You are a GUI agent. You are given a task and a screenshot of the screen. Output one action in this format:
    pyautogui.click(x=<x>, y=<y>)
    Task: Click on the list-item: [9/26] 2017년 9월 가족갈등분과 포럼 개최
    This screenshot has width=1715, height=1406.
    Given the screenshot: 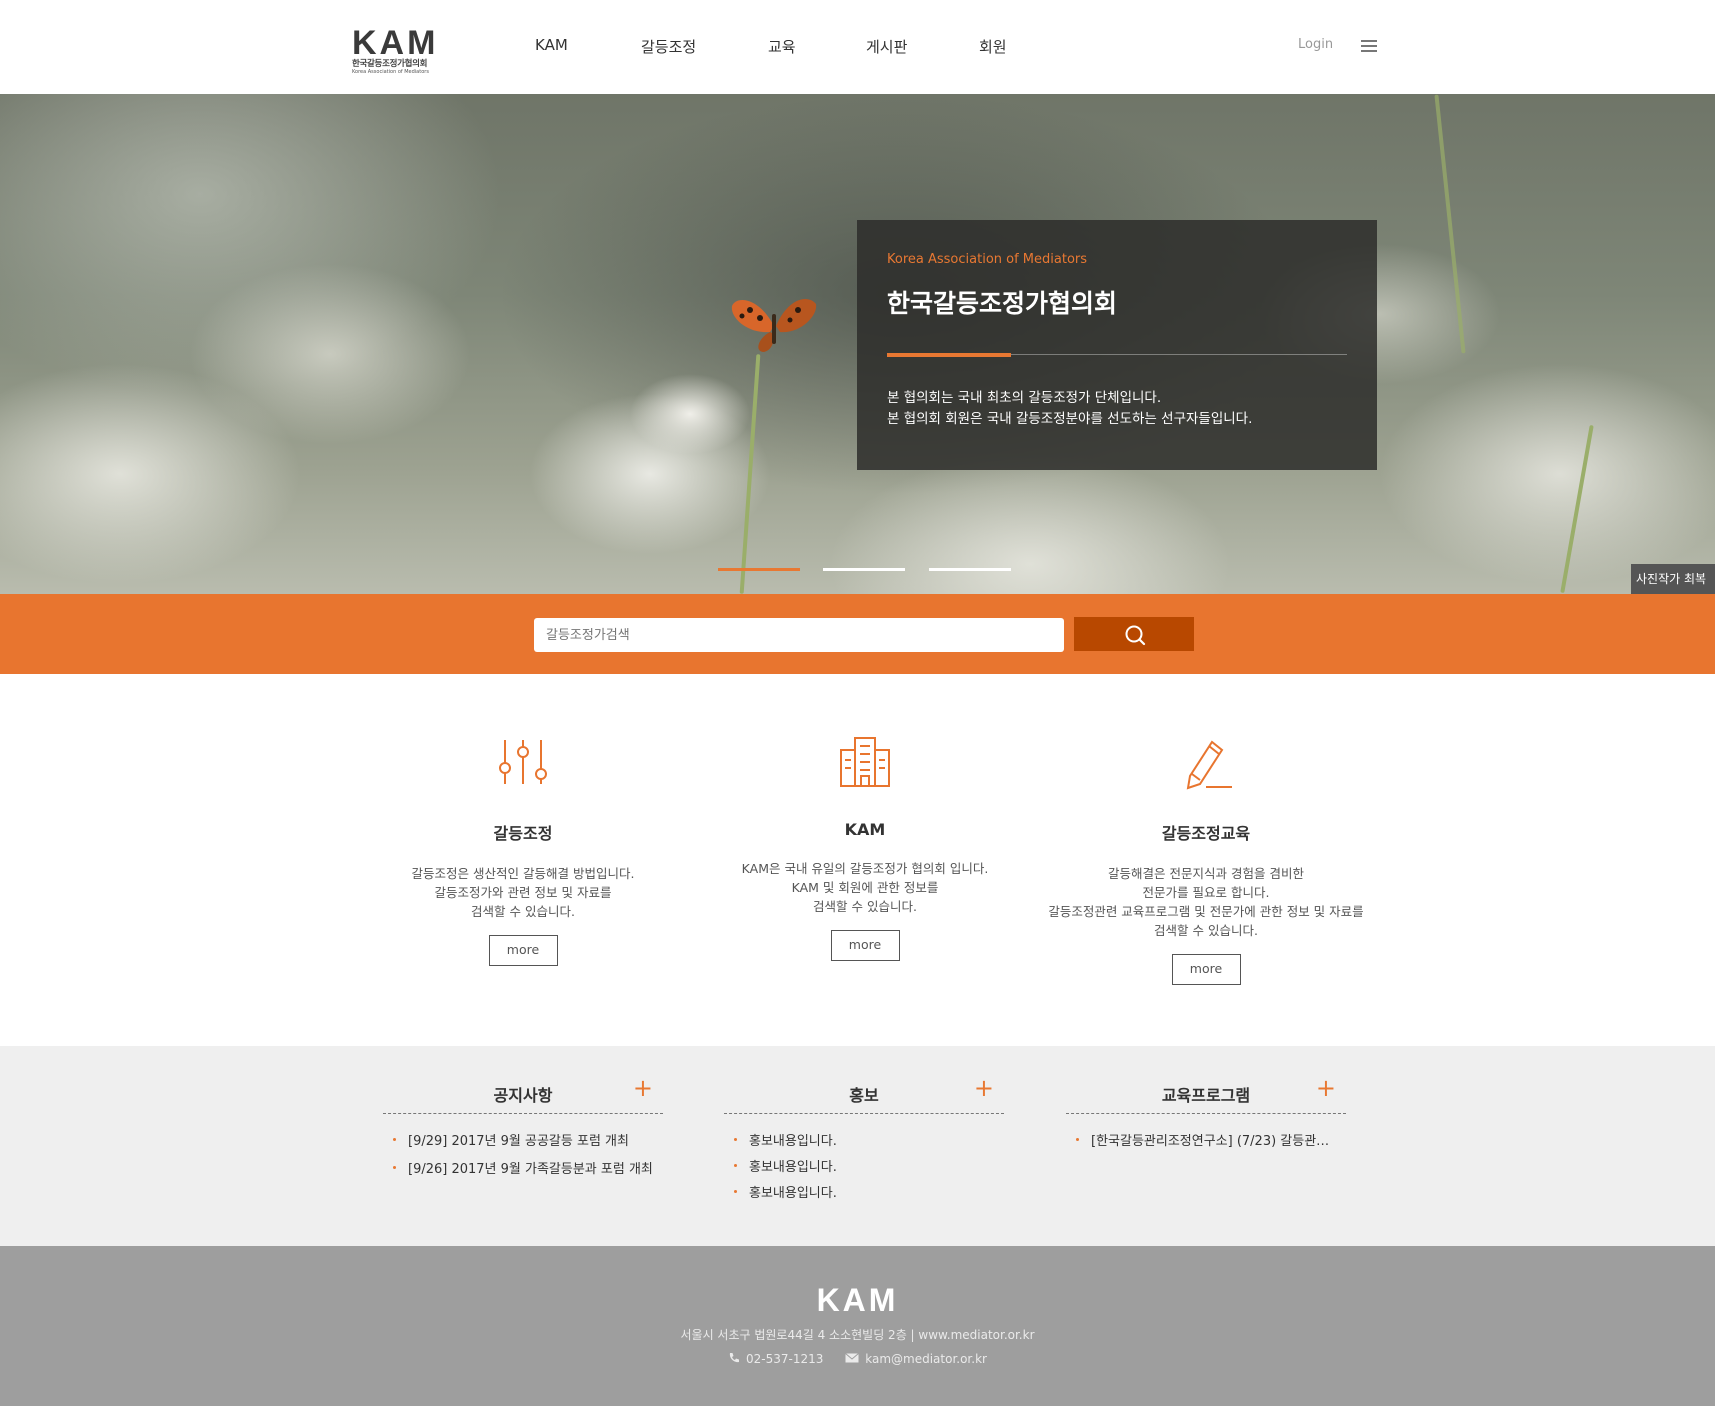 What is the action you would take?
    pyautogui.click(x=523, y=1167)
    